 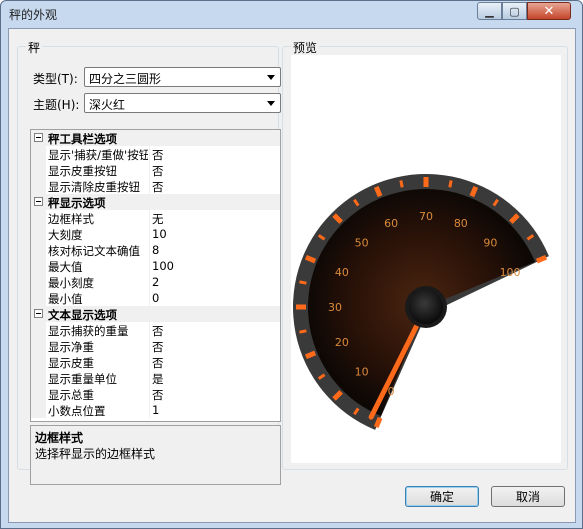 I want to click on tick-label: 100, so click(x=510, y=272).